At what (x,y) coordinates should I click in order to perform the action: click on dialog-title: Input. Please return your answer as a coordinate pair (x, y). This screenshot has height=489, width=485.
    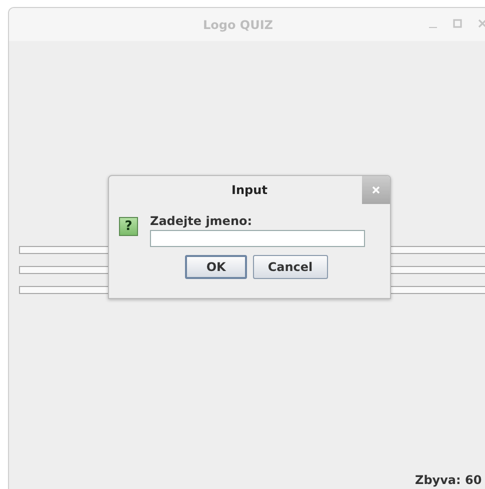
    Looking at the image, I should click on (250, 190).